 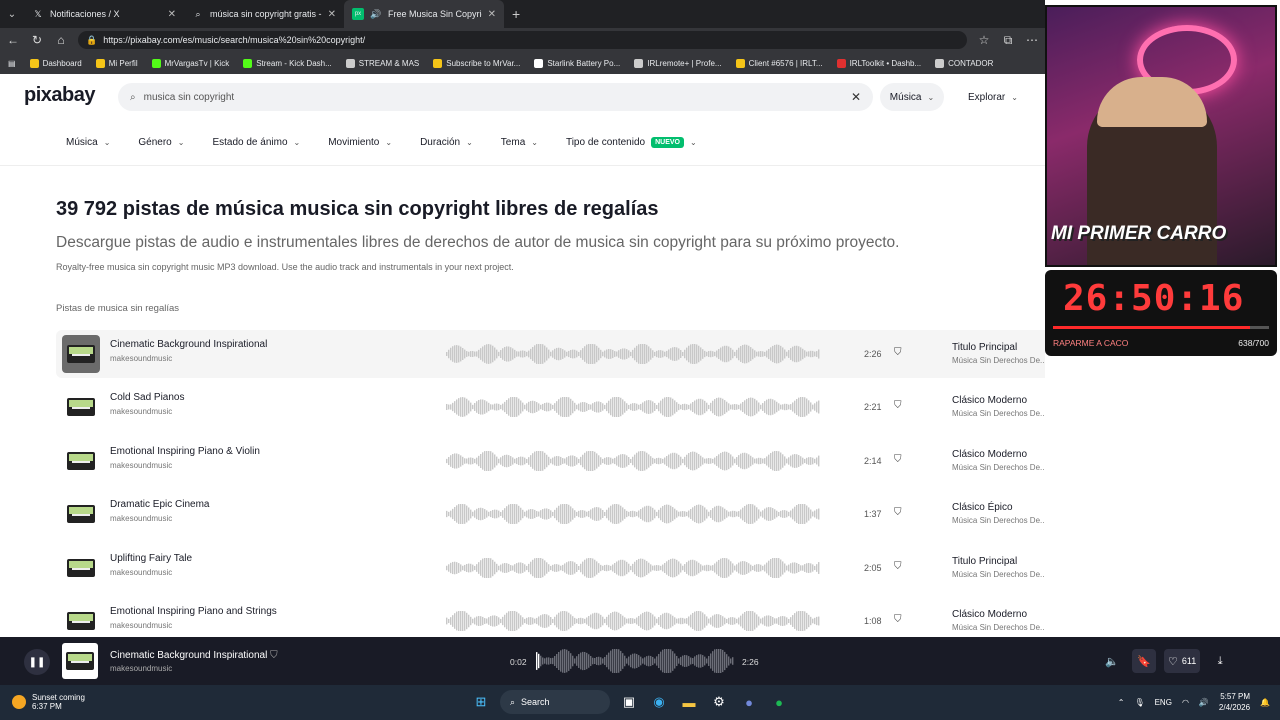 What do you see at coordinates (1008, 40) in the screenshot?
I see `extensions-icon: ⧉` at bounding box center [1008, 40].